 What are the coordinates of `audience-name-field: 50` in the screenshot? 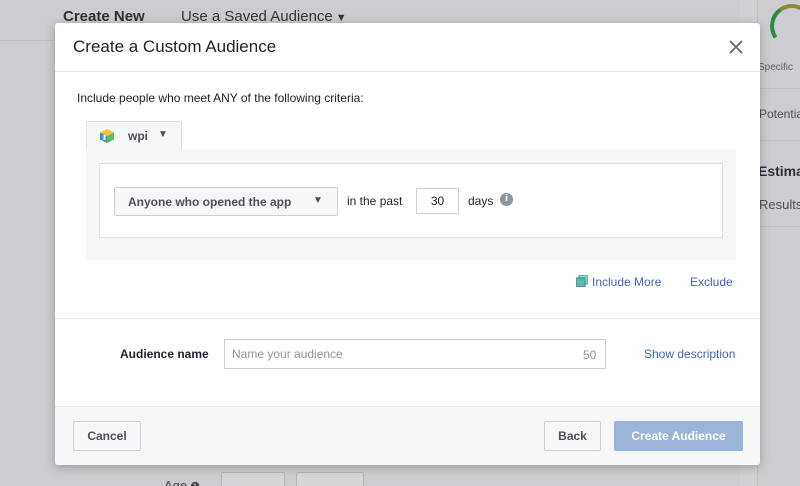 It's located at (415, 354).